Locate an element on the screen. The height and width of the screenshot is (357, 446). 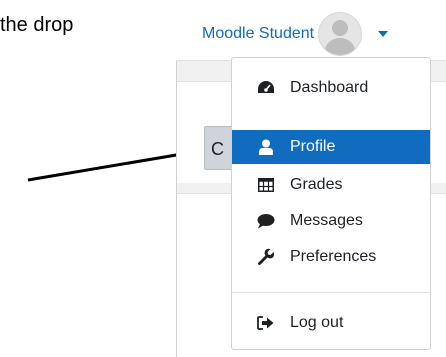
menu-item-label: Messages is located at coordinates (326, 220).